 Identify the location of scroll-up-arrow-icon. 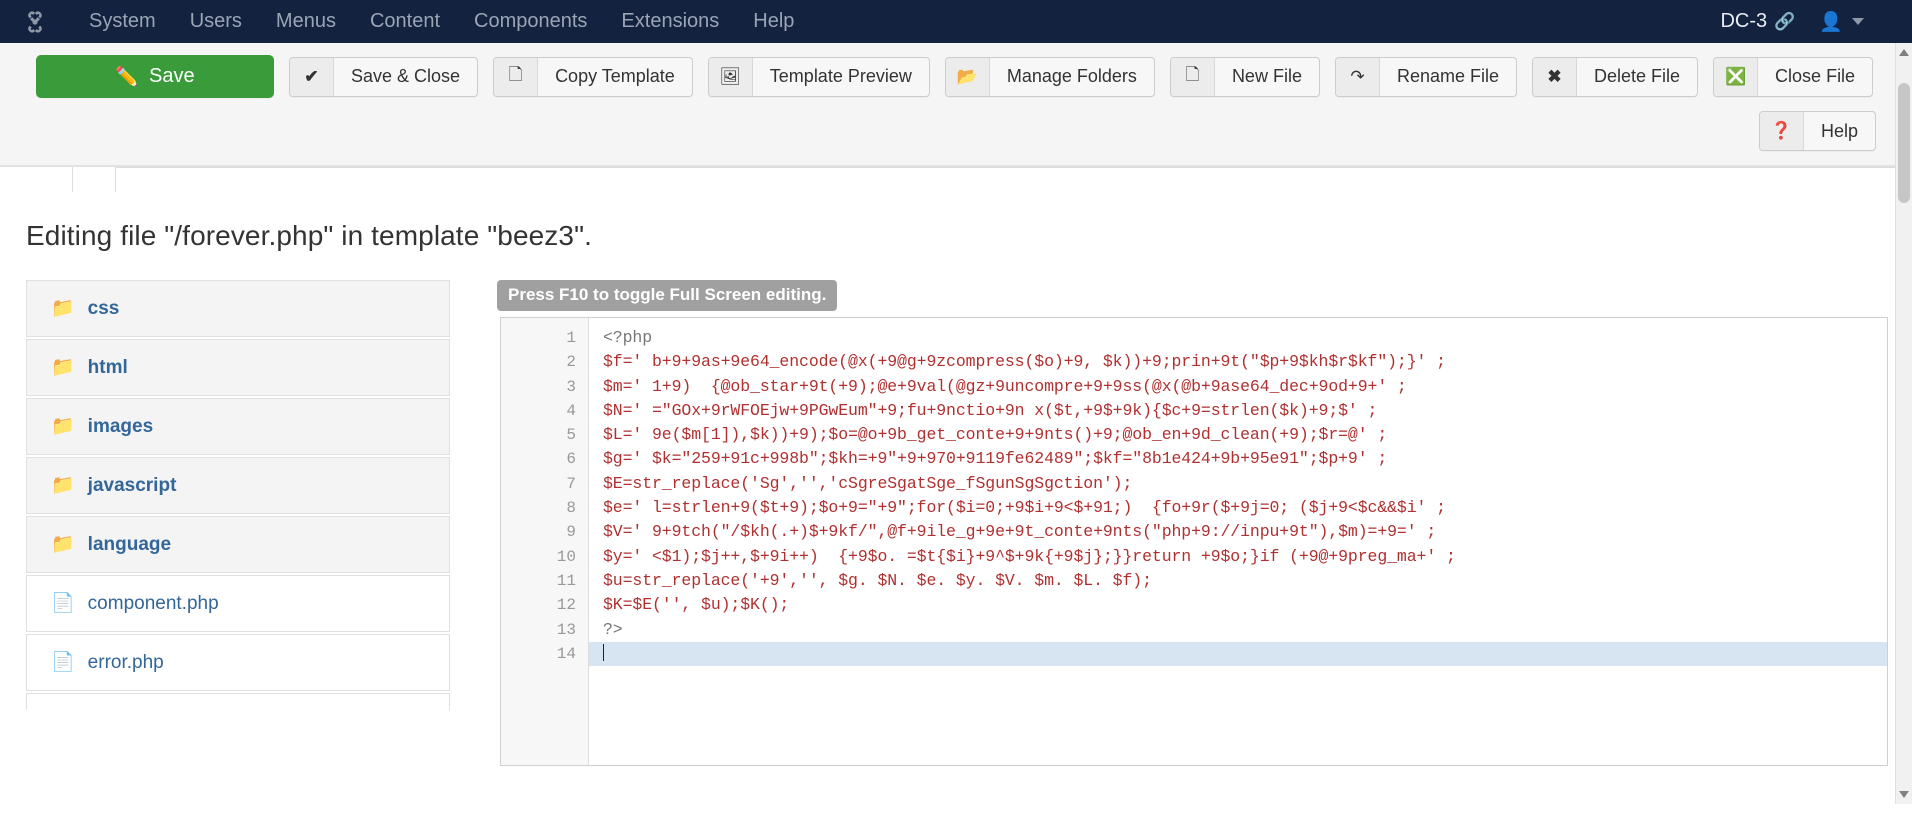
(1904, 52).